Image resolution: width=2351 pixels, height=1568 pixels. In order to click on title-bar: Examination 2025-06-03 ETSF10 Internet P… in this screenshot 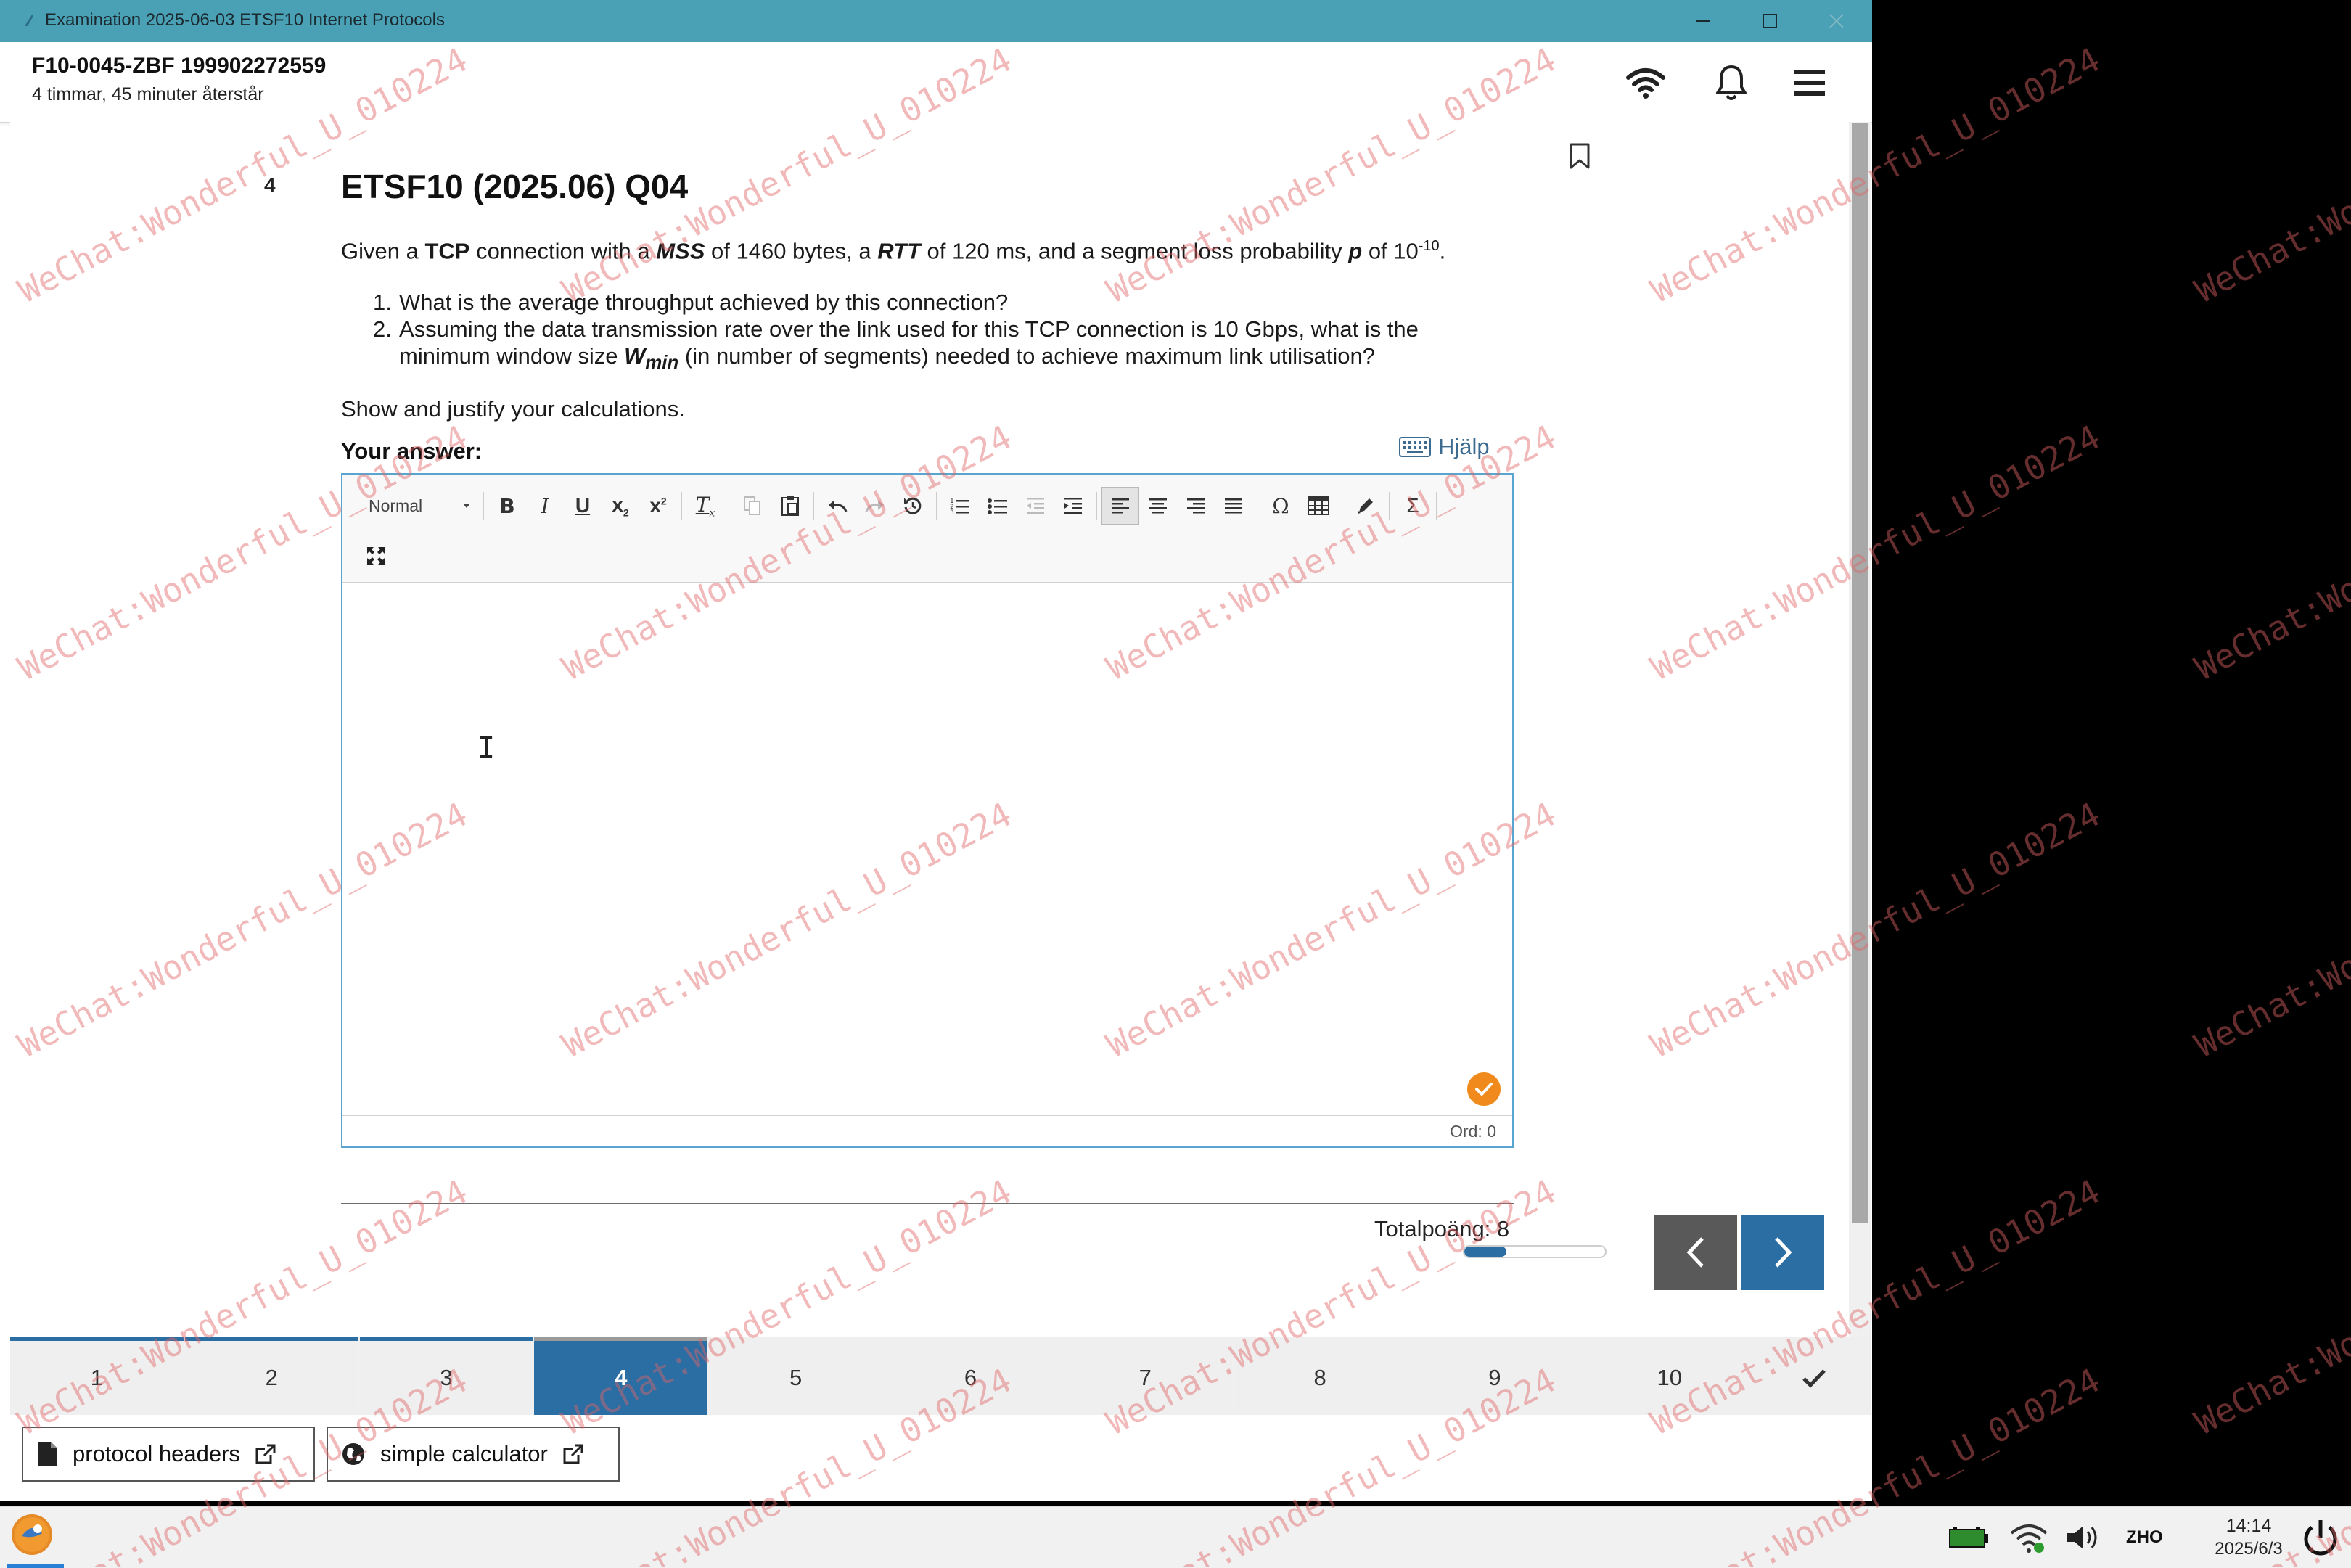, I will do `click(936, 21)`.